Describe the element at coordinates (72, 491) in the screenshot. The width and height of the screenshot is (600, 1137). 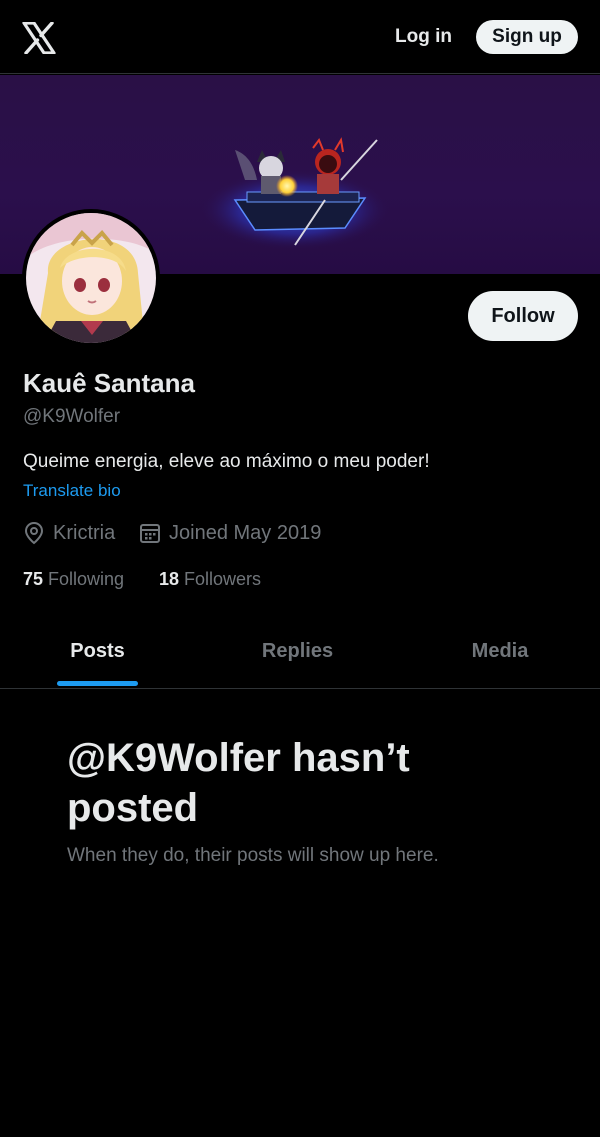
I see `translate-bio-link: Translate bio` at that location.